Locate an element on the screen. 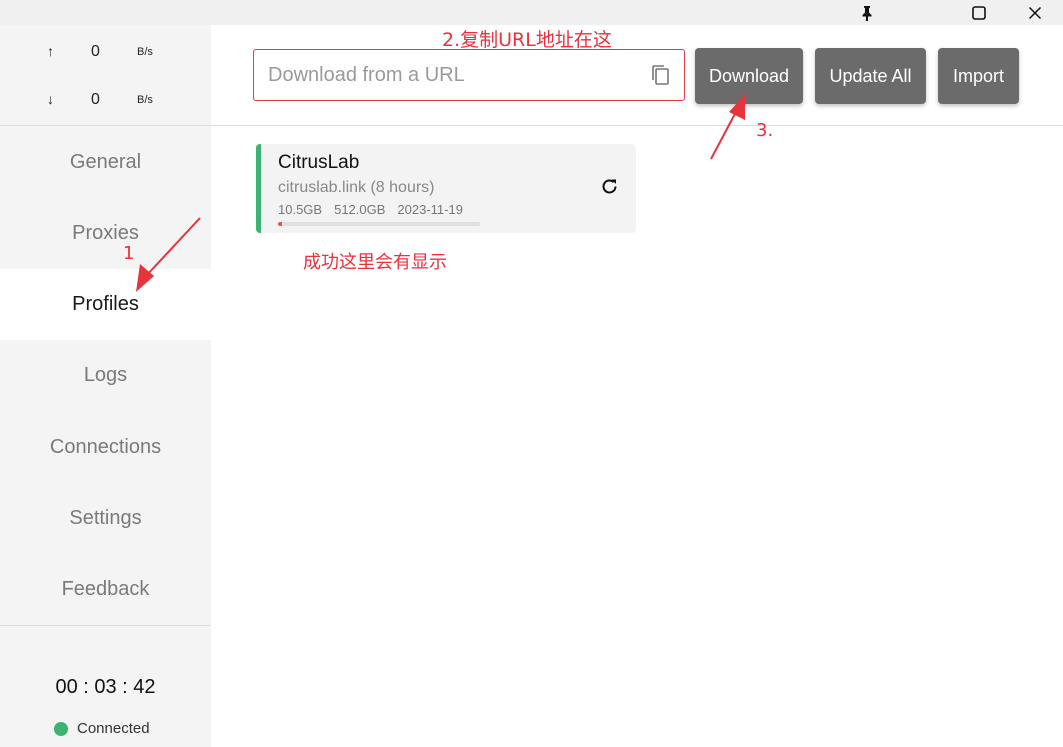  download-unit: B/s is located at coordinates (145, 100).